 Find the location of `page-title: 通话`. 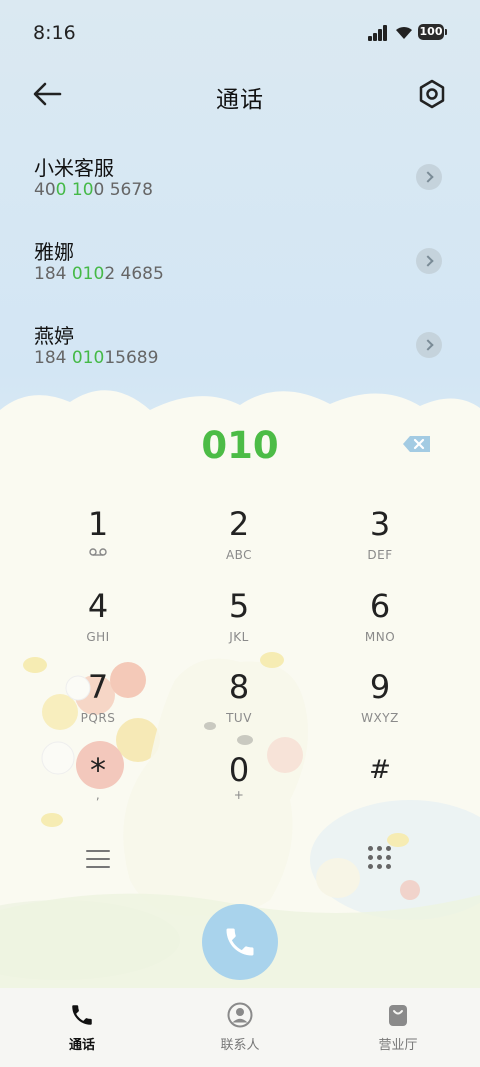

page-title: 通话 is located at coordinates (240, 100).